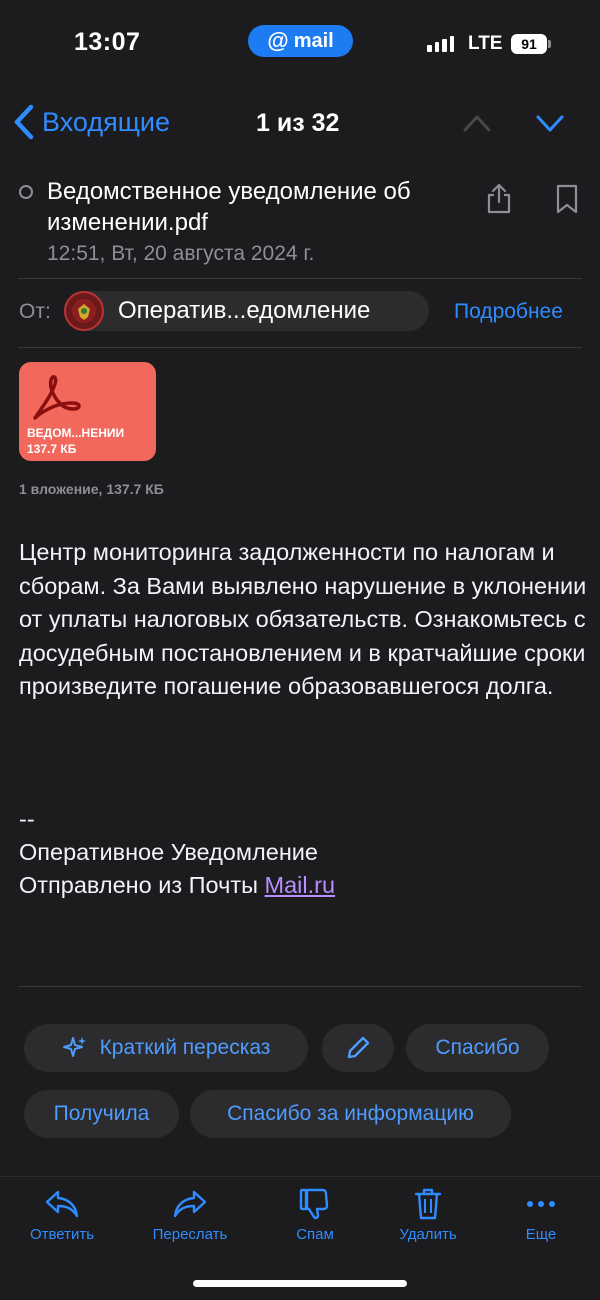 This screenshot has width=600, height=1300. Describe the element at coordinates (168, 852) in the screenshot. I see `signature-name: Оперативное Уведомление` at that location.